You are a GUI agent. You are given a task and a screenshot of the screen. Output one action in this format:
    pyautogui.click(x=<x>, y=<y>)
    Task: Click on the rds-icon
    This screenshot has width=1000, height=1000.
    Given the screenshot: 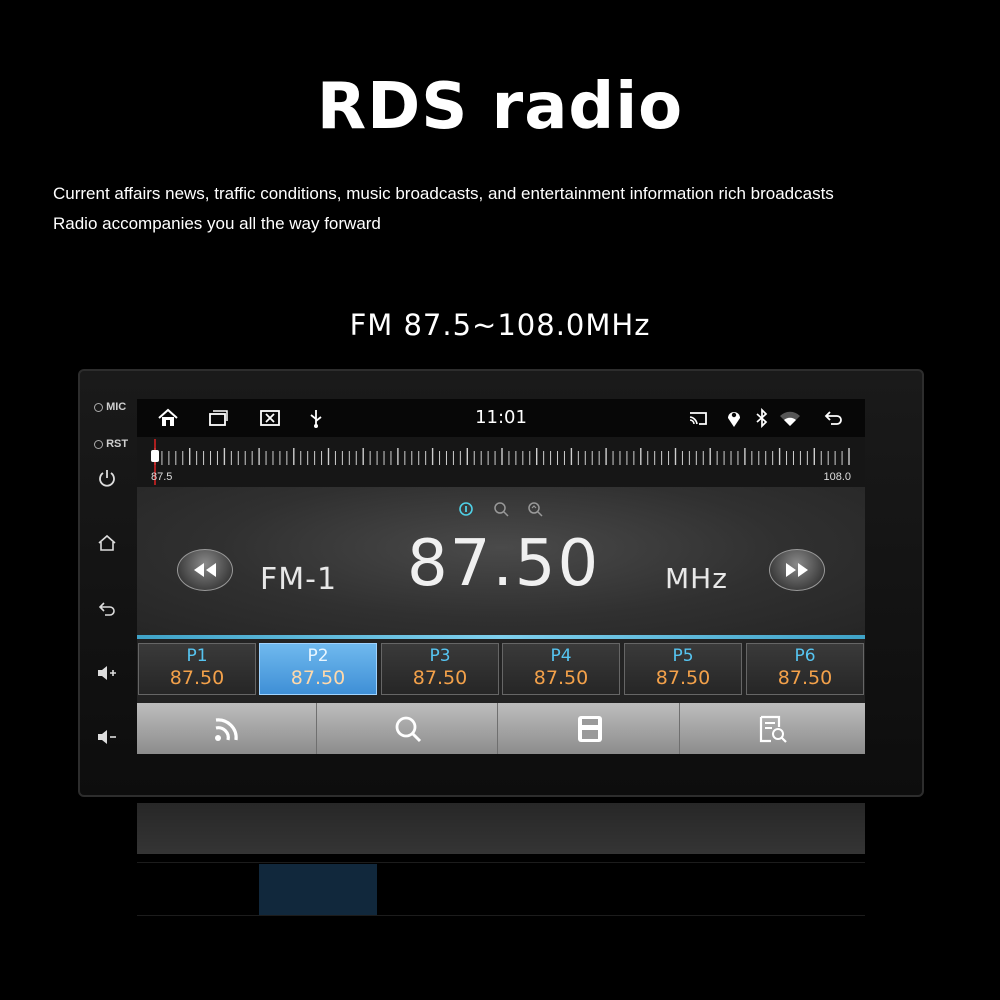 What is the action you would take?
    pyautogui.click(x=226, y=729)
    